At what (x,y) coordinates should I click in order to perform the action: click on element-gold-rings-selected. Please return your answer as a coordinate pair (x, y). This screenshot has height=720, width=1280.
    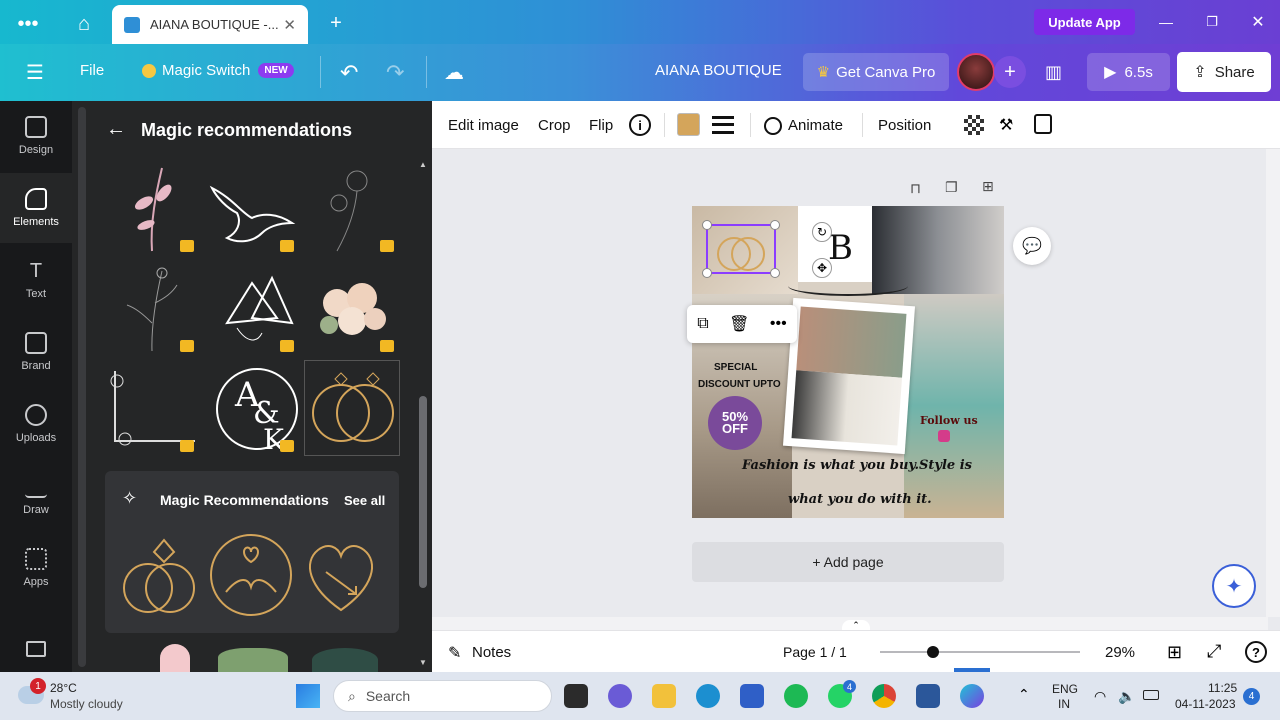
    Looking at the image, I should click on (352, 408).